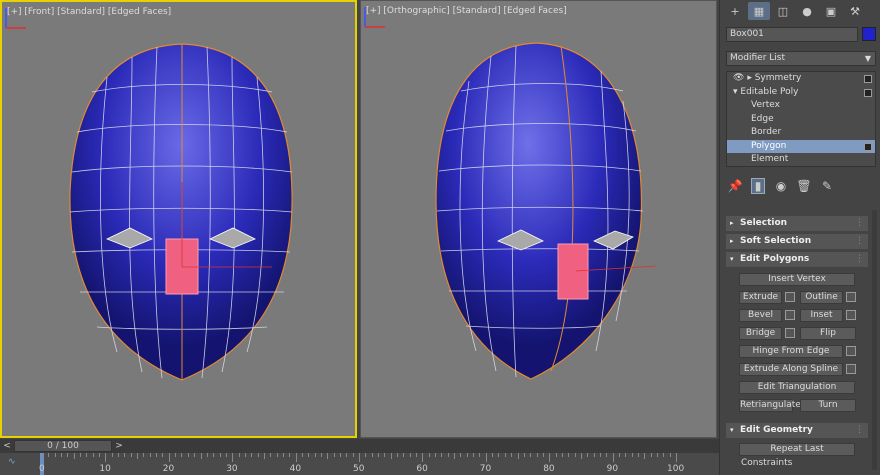  I want to click on create-icon: +, so click(735, 11).